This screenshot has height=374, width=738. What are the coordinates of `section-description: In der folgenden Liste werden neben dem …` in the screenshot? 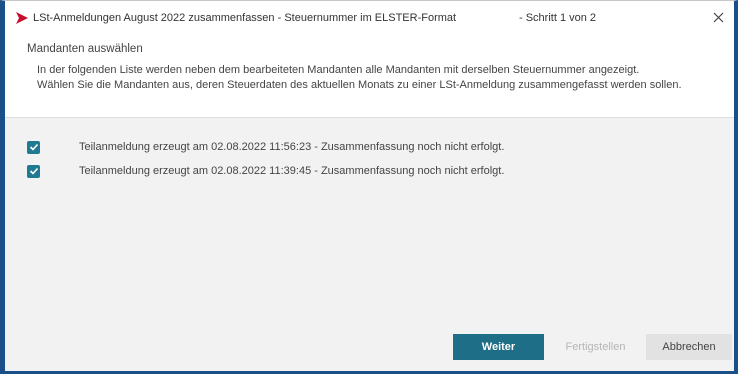 It's located at (382, 78).